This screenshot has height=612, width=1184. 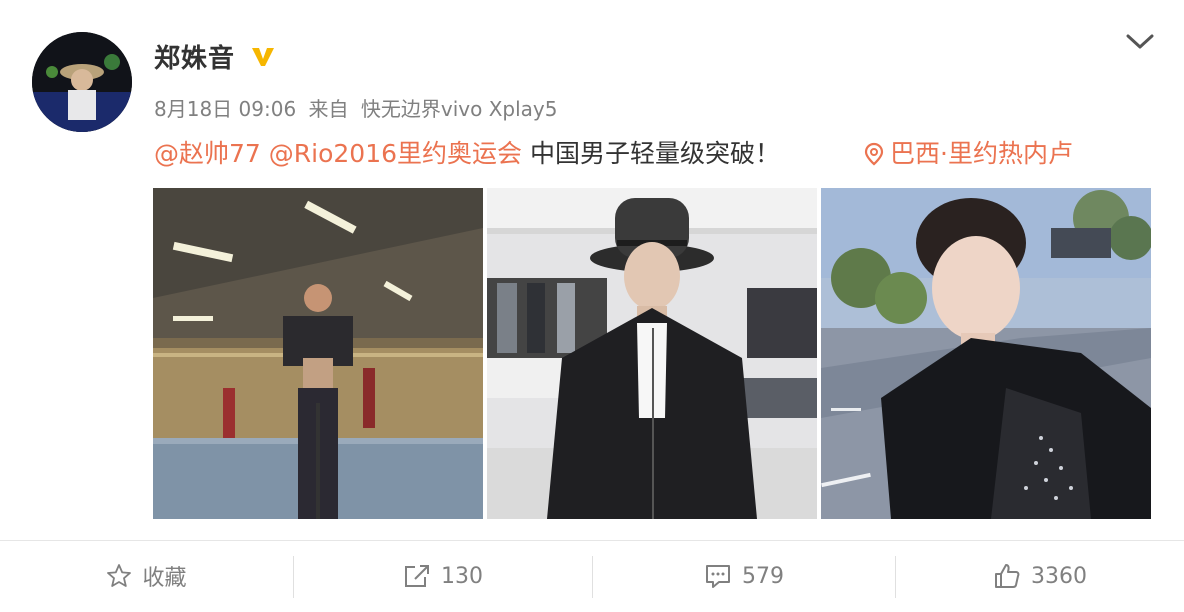 I want to click on share-icon, so click(x=417, y=576).